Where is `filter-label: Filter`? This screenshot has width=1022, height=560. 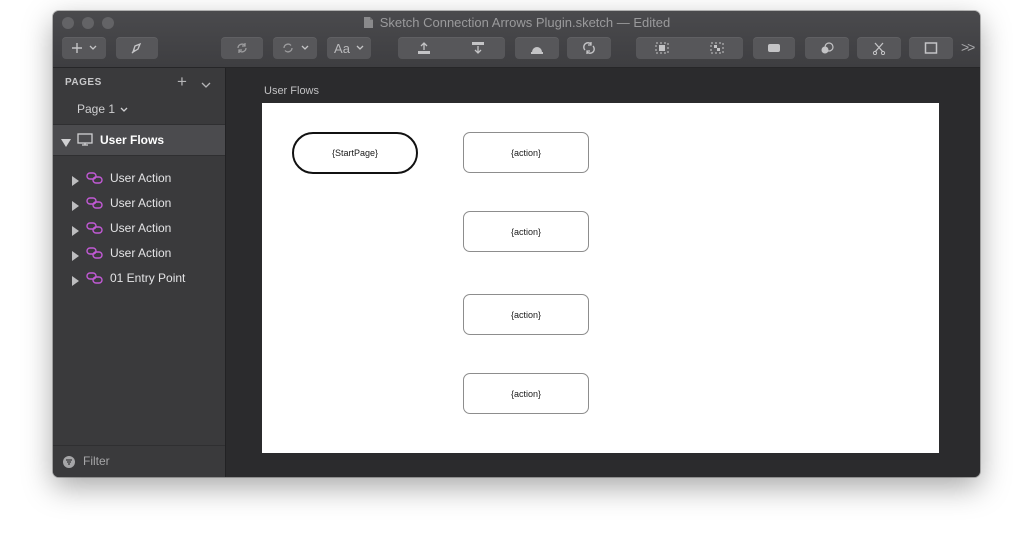 filter-label: Filter is located at coordinates (96, 461).